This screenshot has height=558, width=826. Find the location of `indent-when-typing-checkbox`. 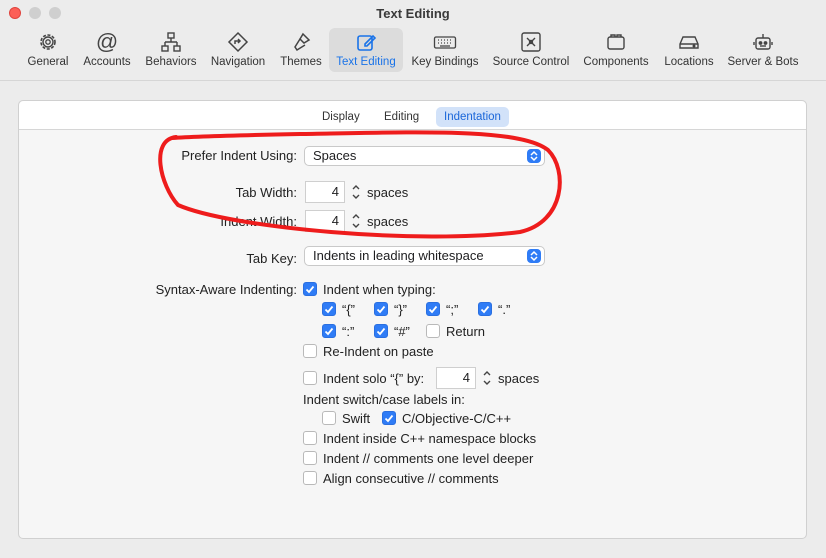

indent-when-typing-checkbox is located at coordinates (310, 289).